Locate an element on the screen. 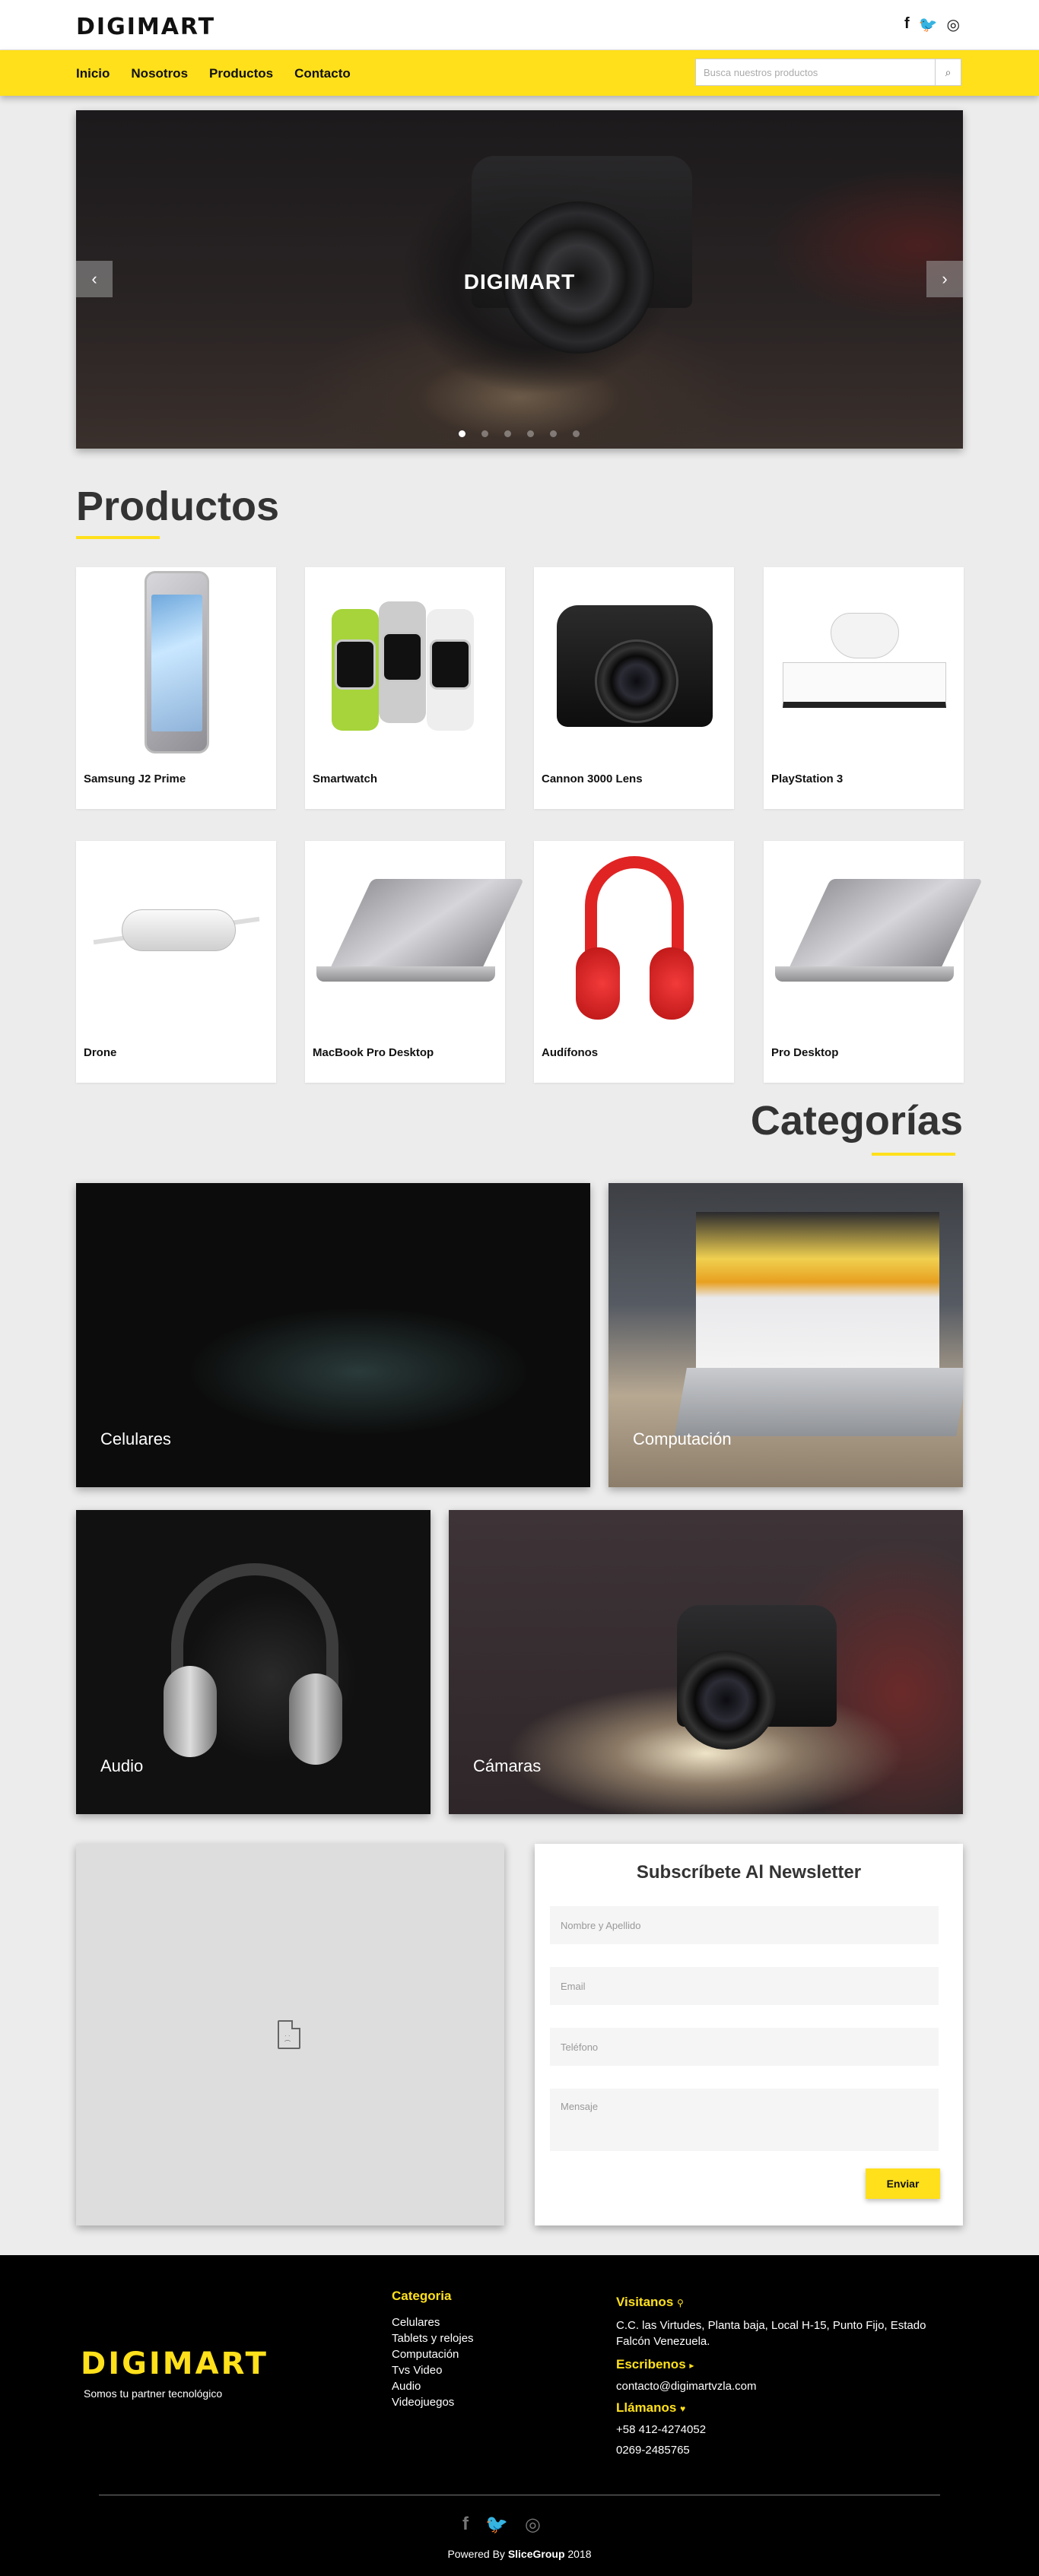 Image resolution: width=1039 pixels, height=2576 pixels. product-card: Audífonos is located at coordinates (634, 962).